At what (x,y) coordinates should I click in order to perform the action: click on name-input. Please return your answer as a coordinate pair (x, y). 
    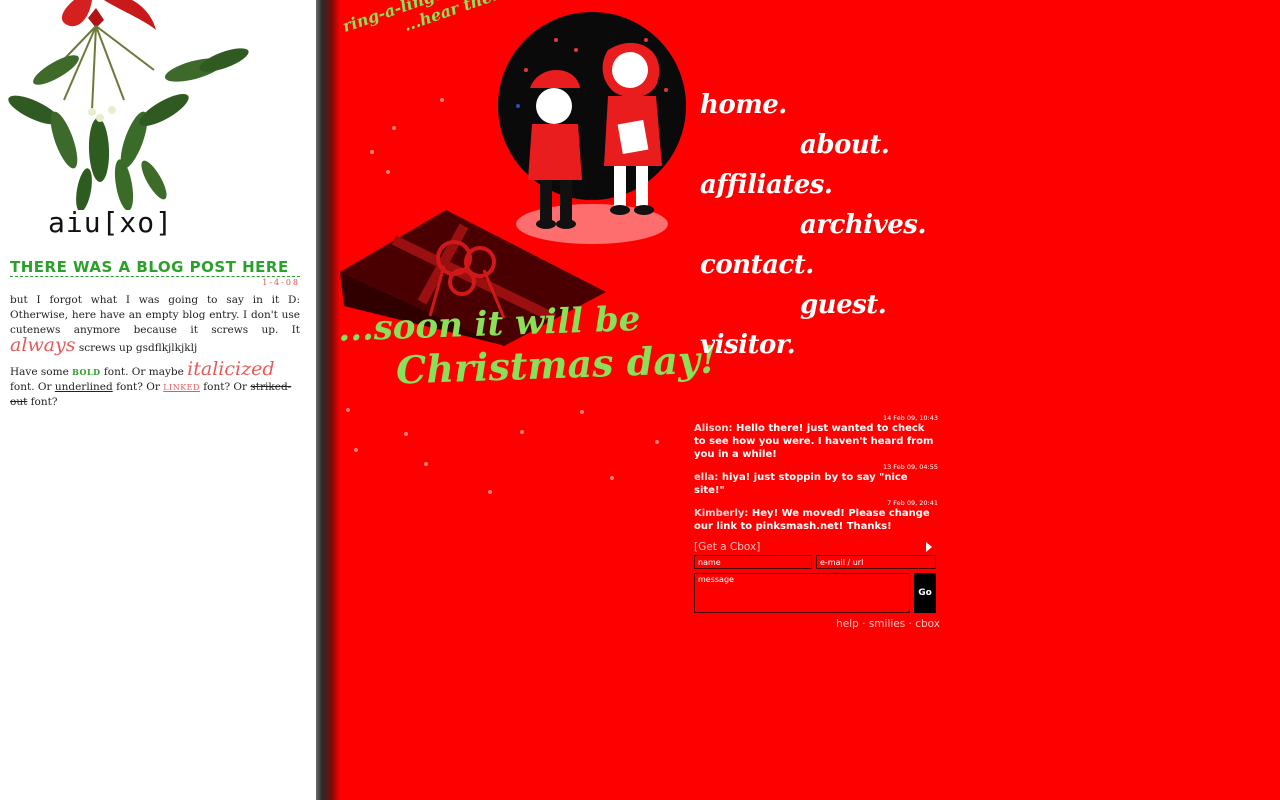
    Looking at the image, I should click on (753, 562).